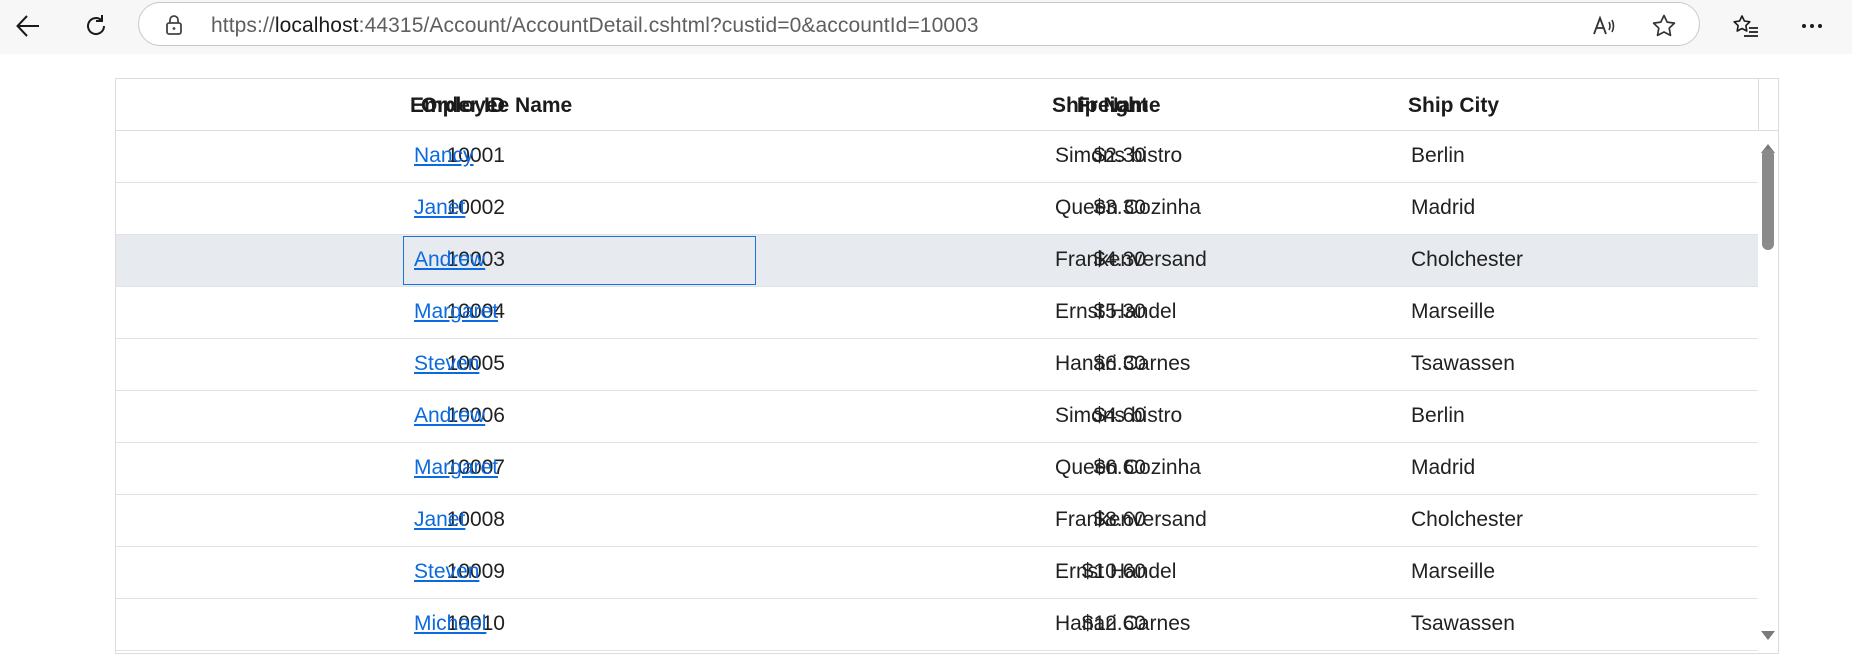 The image size is (1852, 661). I want to click on table-row: 10008 Janet $8.60 Frankenversand Cholchester, so click(937, 521).